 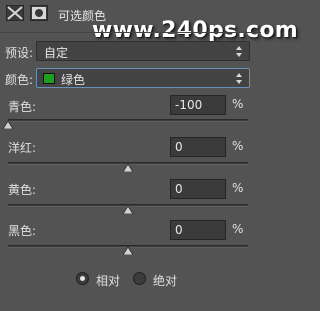 What do you see at coordinates (198, 147) in the screenshot?
I see `magenta-value-field: 0` at bounding box center [198, 147].